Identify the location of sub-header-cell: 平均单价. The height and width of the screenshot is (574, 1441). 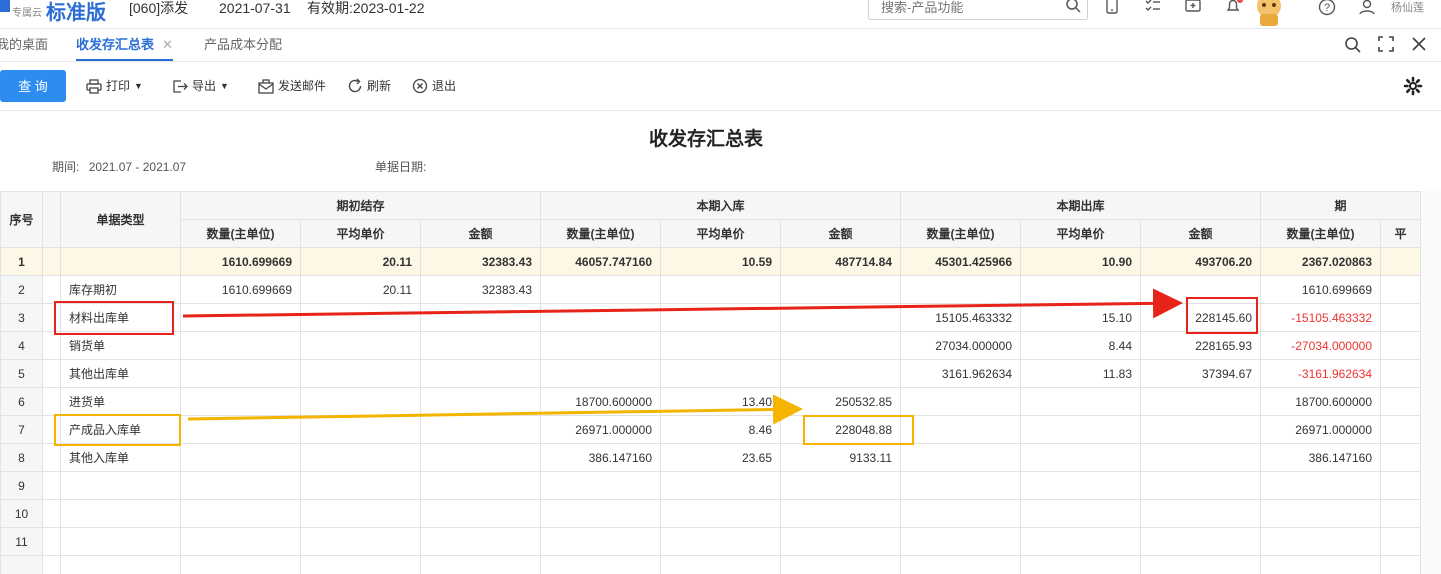
(720, 233).